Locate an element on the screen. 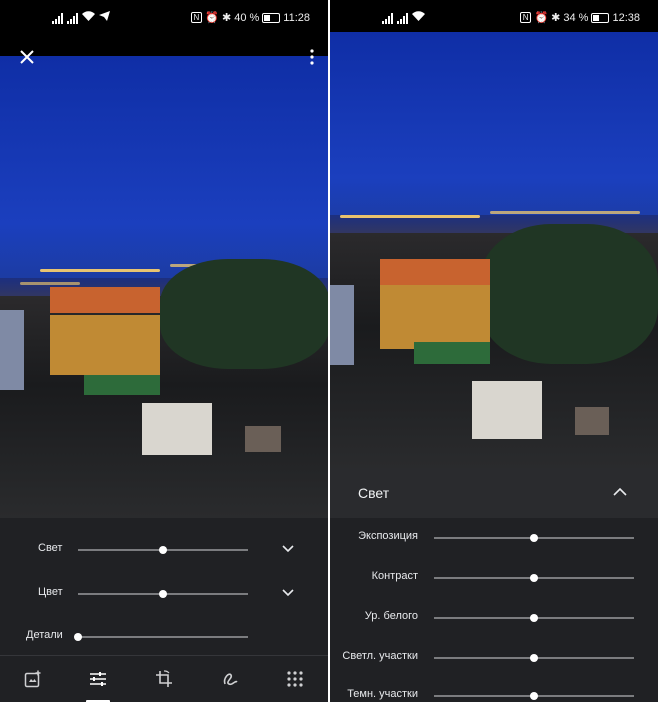 This screenshot has width=658, height=702. control-label: Цвет is located at coordinates (50, 592).